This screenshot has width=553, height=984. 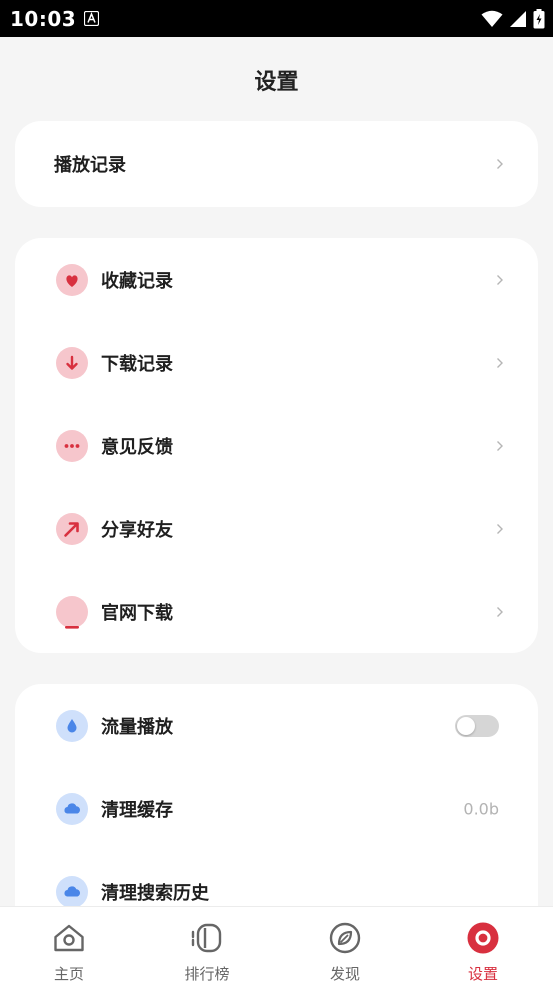 I want to click on home-icon, so click(x=69, y=938).